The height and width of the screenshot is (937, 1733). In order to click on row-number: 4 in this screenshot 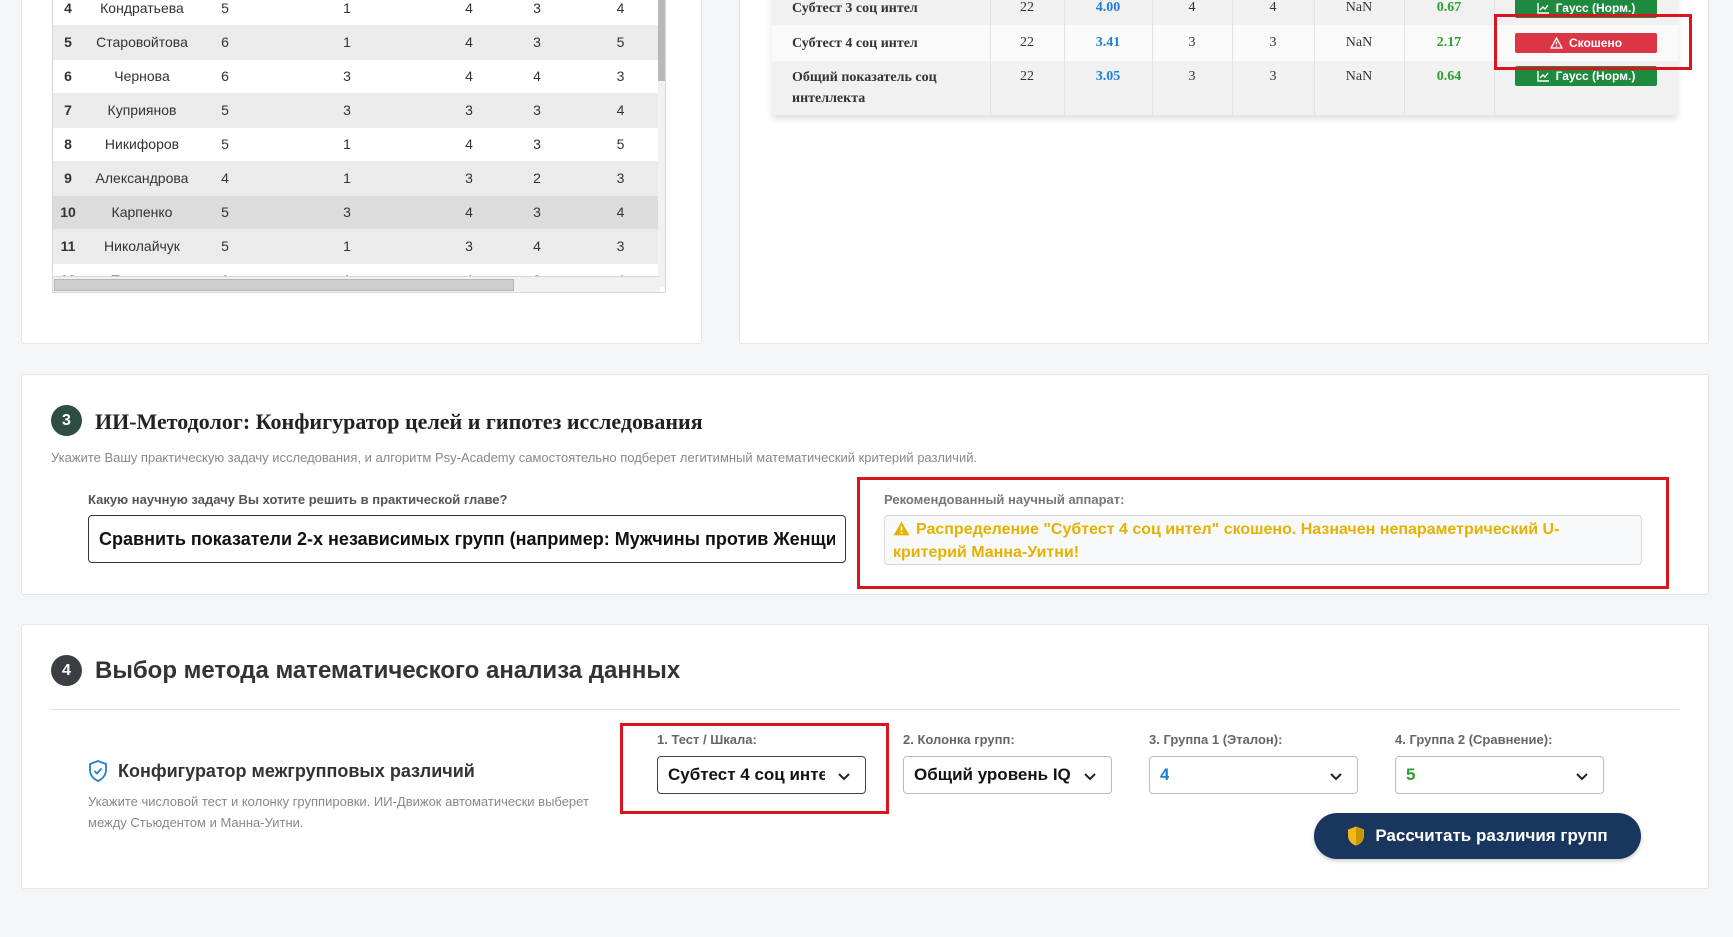, I will do `click(68, 13)`.